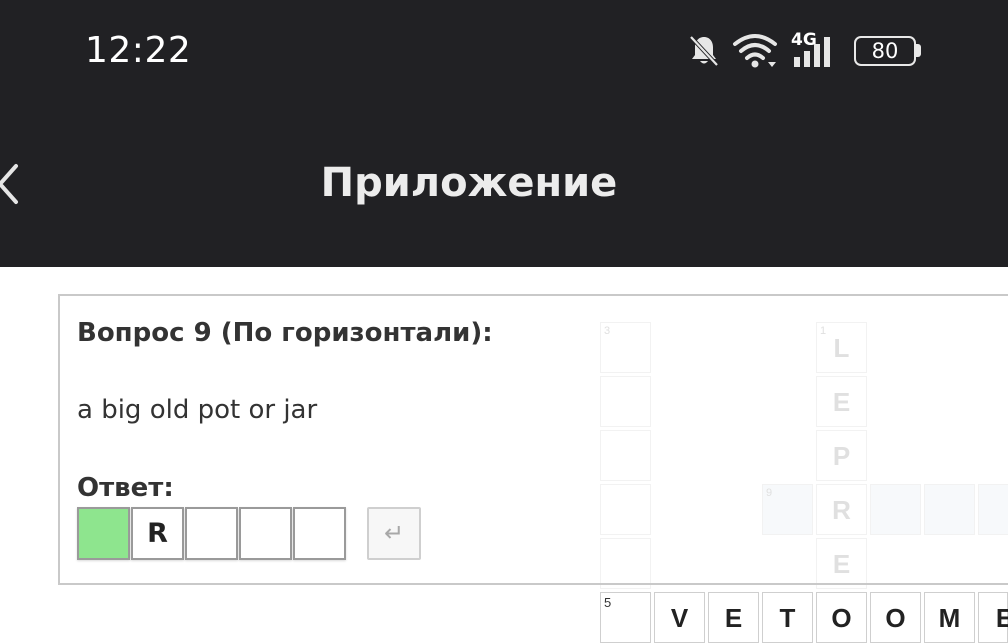 Image resolution: width=1008 pixels, height=644 pixels. What do you see at coordinates (755, 51) in the screenshot?
I see `wifi-icon` at bounding box center [755, 51].